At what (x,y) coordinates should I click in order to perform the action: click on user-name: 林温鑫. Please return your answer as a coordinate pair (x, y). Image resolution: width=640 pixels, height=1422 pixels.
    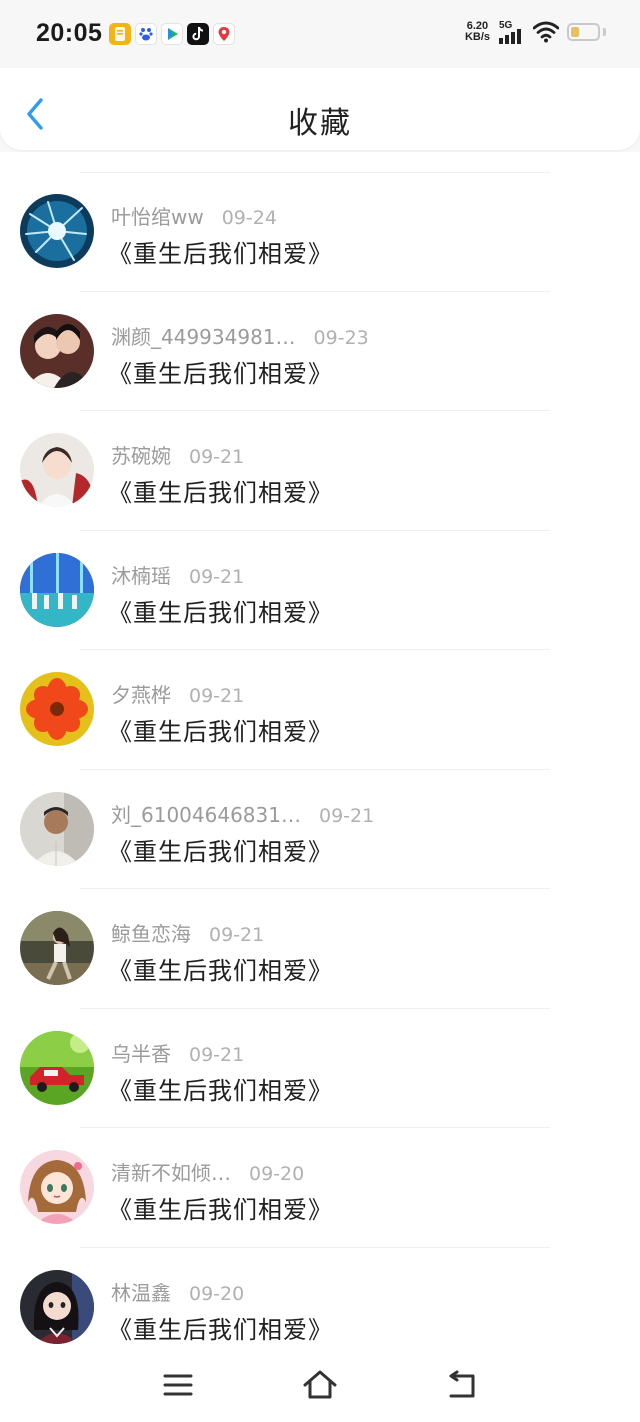
    Looking at the image, I should click on (141, 1291).